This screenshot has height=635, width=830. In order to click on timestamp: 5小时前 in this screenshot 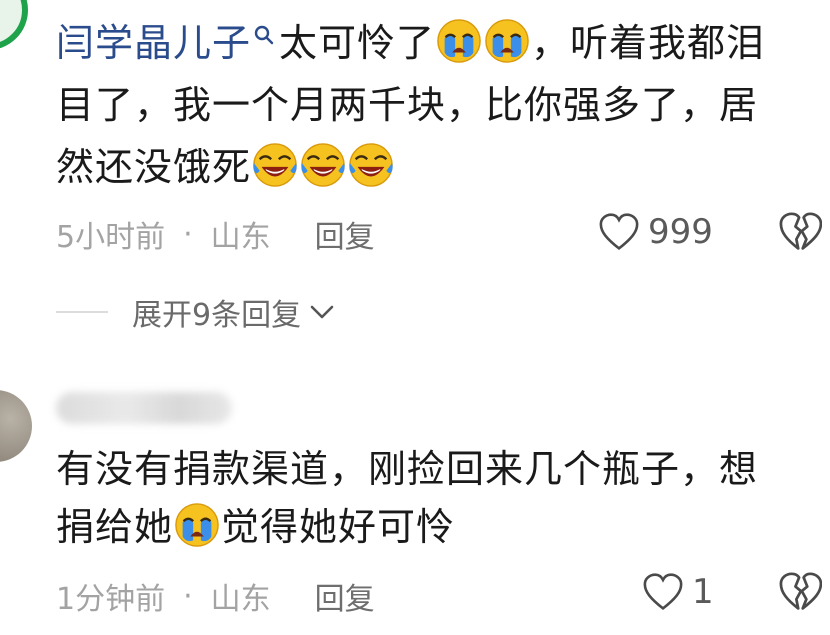, I will do `click(111, 237)`.